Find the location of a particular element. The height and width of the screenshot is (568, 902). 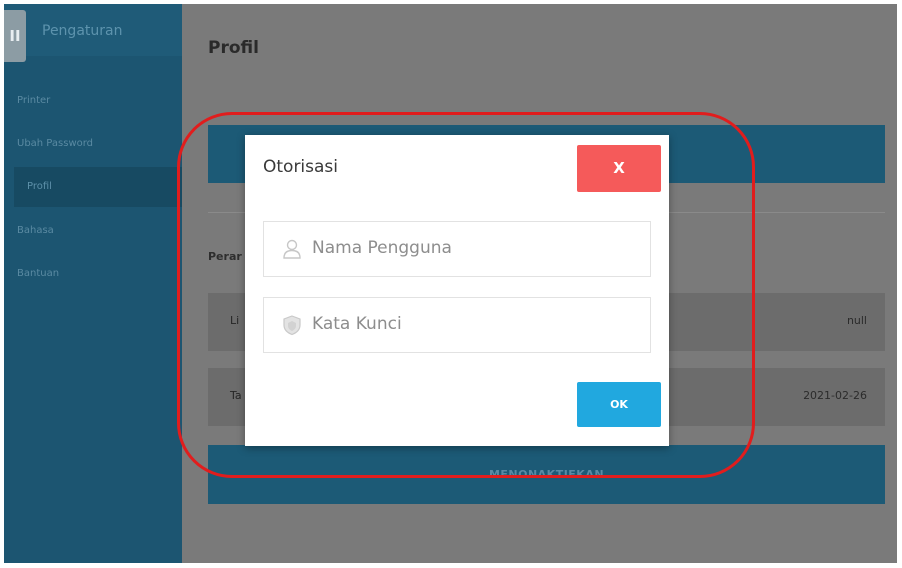

ok-button: OK is located at coordinates (619, 404).